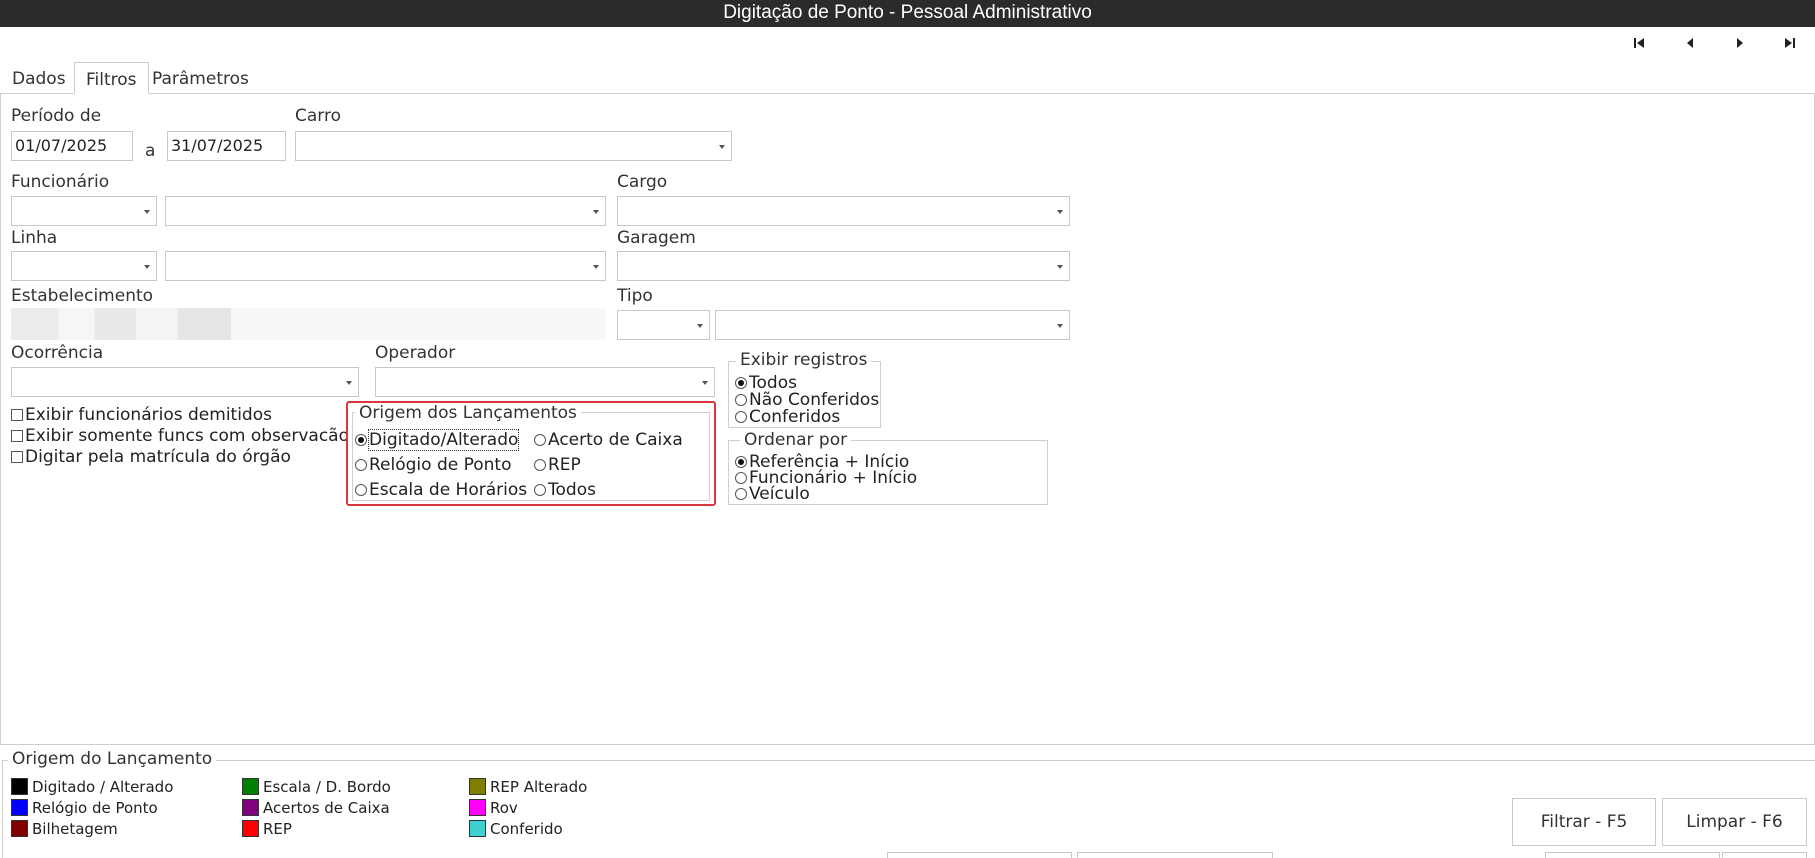 The height and width of the screenshot is (858, 1815). I want to click on periodo-separator: a, so click(150, 151).